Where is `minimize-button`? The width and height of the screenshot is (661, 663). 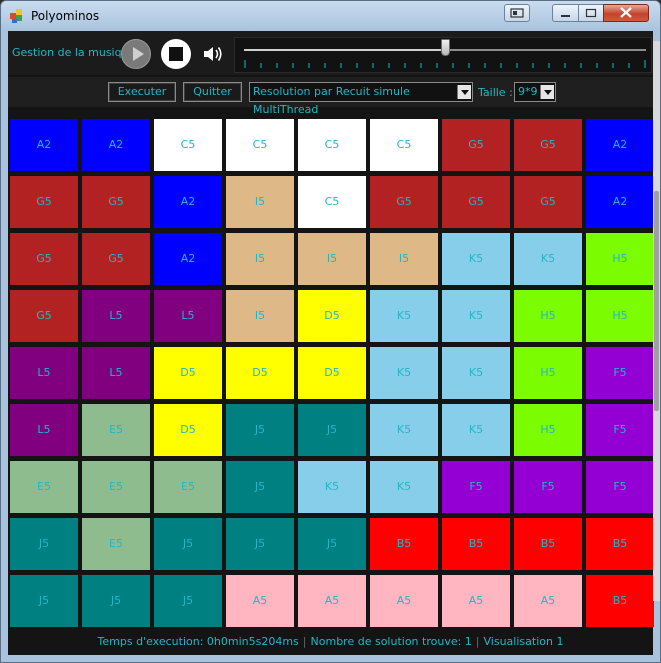
minimize-button is located at coordinates (565, 13).